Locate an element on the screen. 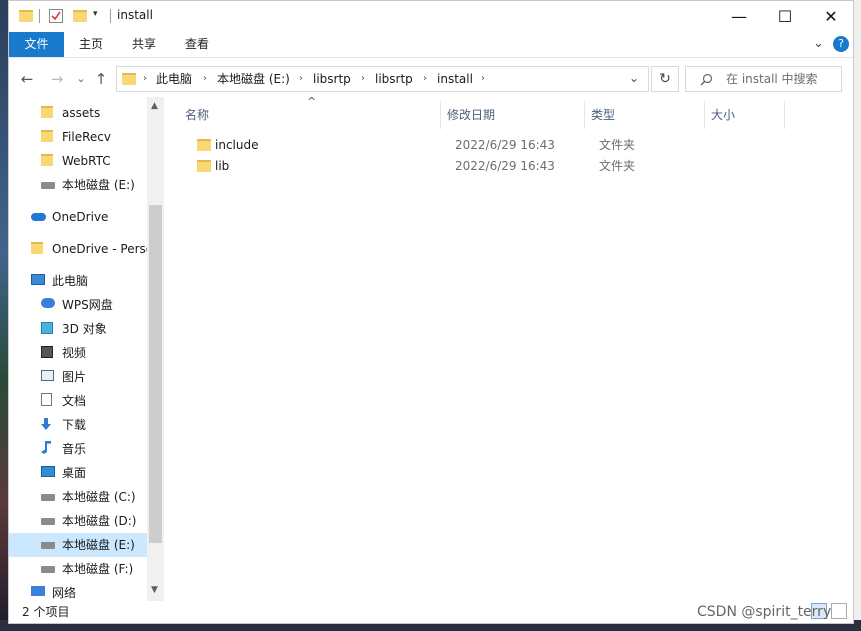 This screenshot has height=631, width=861. desktop-icon is located at coordinates (48, 471).